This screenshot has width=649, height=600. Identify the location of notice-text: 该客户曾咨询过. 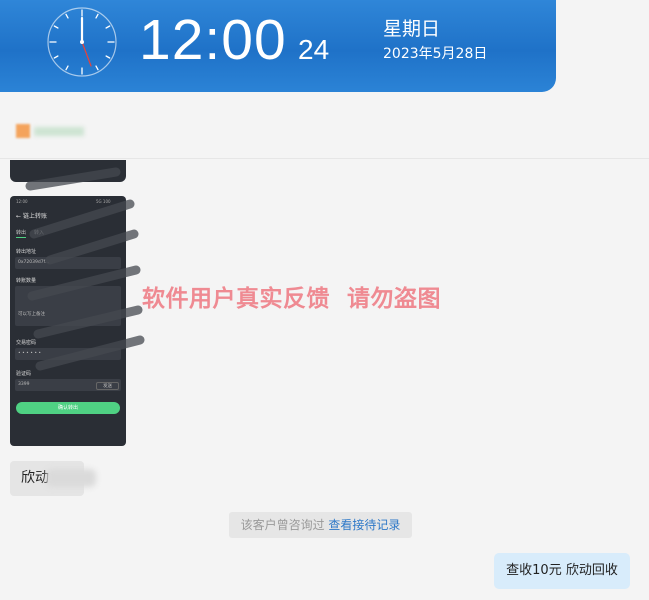
(282, 525).